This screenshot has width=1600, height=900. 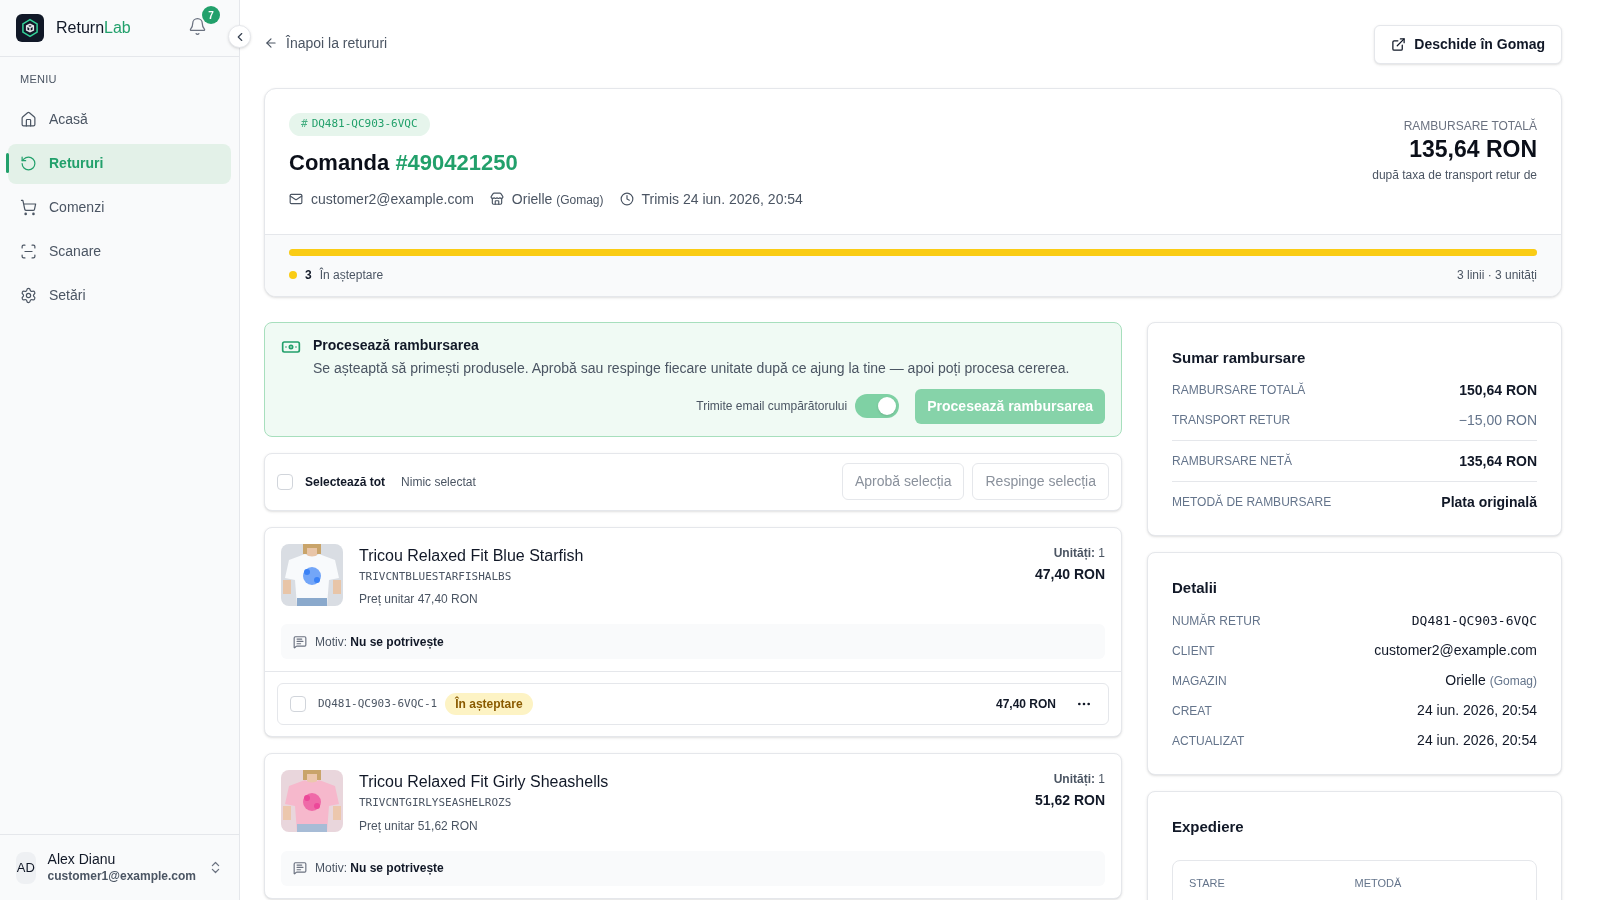 What do you see at coordinates (1239, 357) in the screenshot?
I see `card-title: Sumar rambursare` at bounding box center [1239, 357].